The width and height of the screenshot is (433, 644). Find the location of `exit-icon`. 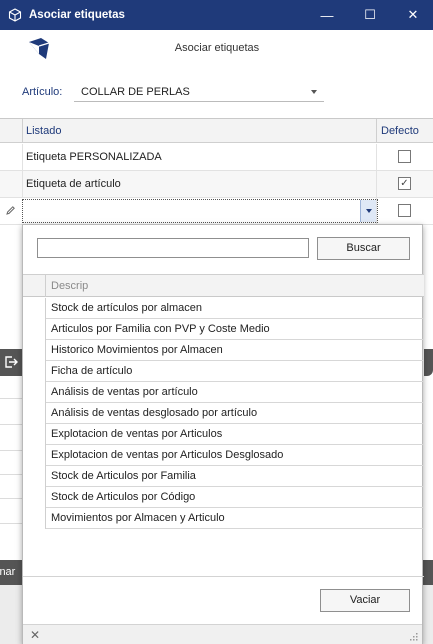

exit-icon is located at coordinates (11, 362).